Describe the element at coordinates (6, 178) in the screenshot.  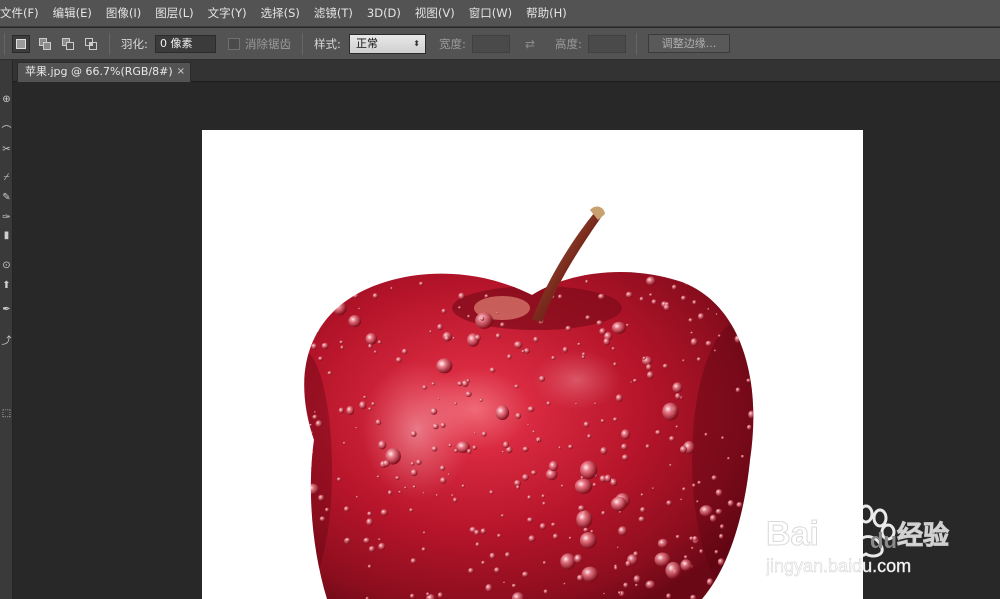
I see `eyedropper-tool-icon: ⌿` at that location.